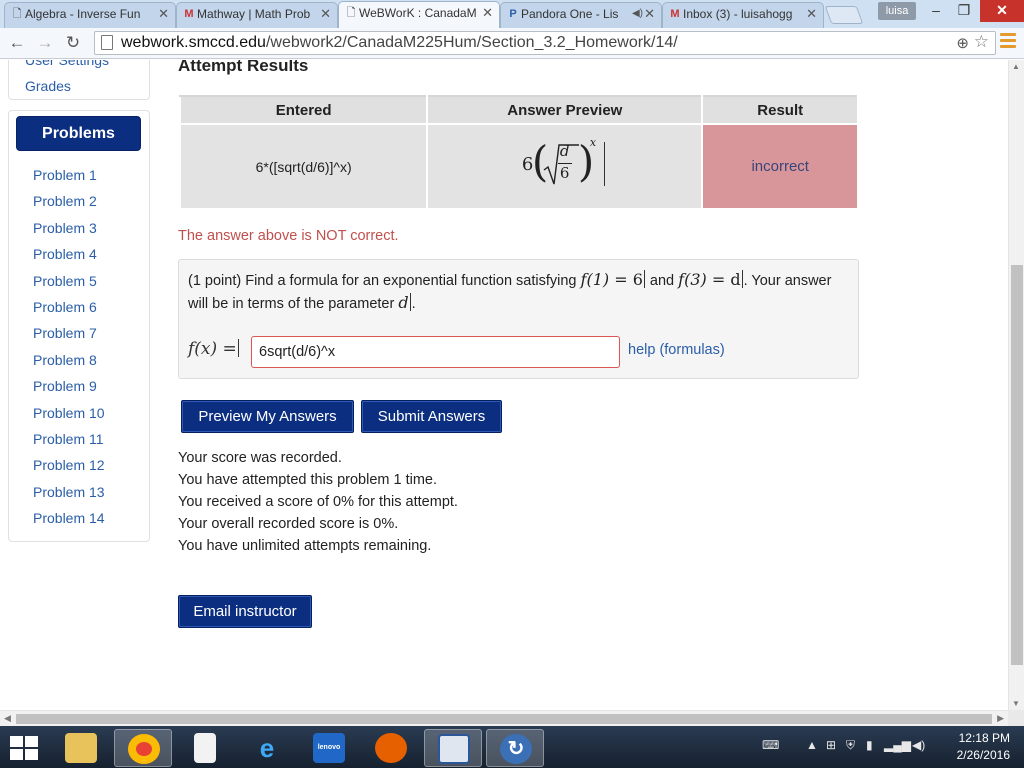  Describe the element at coordinates (1017, 465) in the screenshot. I see `vertical-scroll-thumb` at that location.